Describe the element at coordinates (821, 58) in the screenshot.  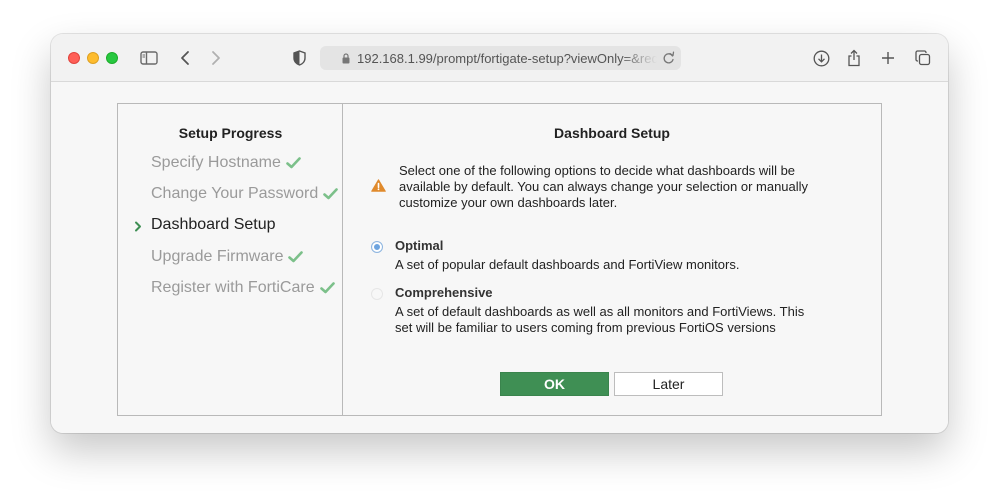
I see `download-icon` at that location.